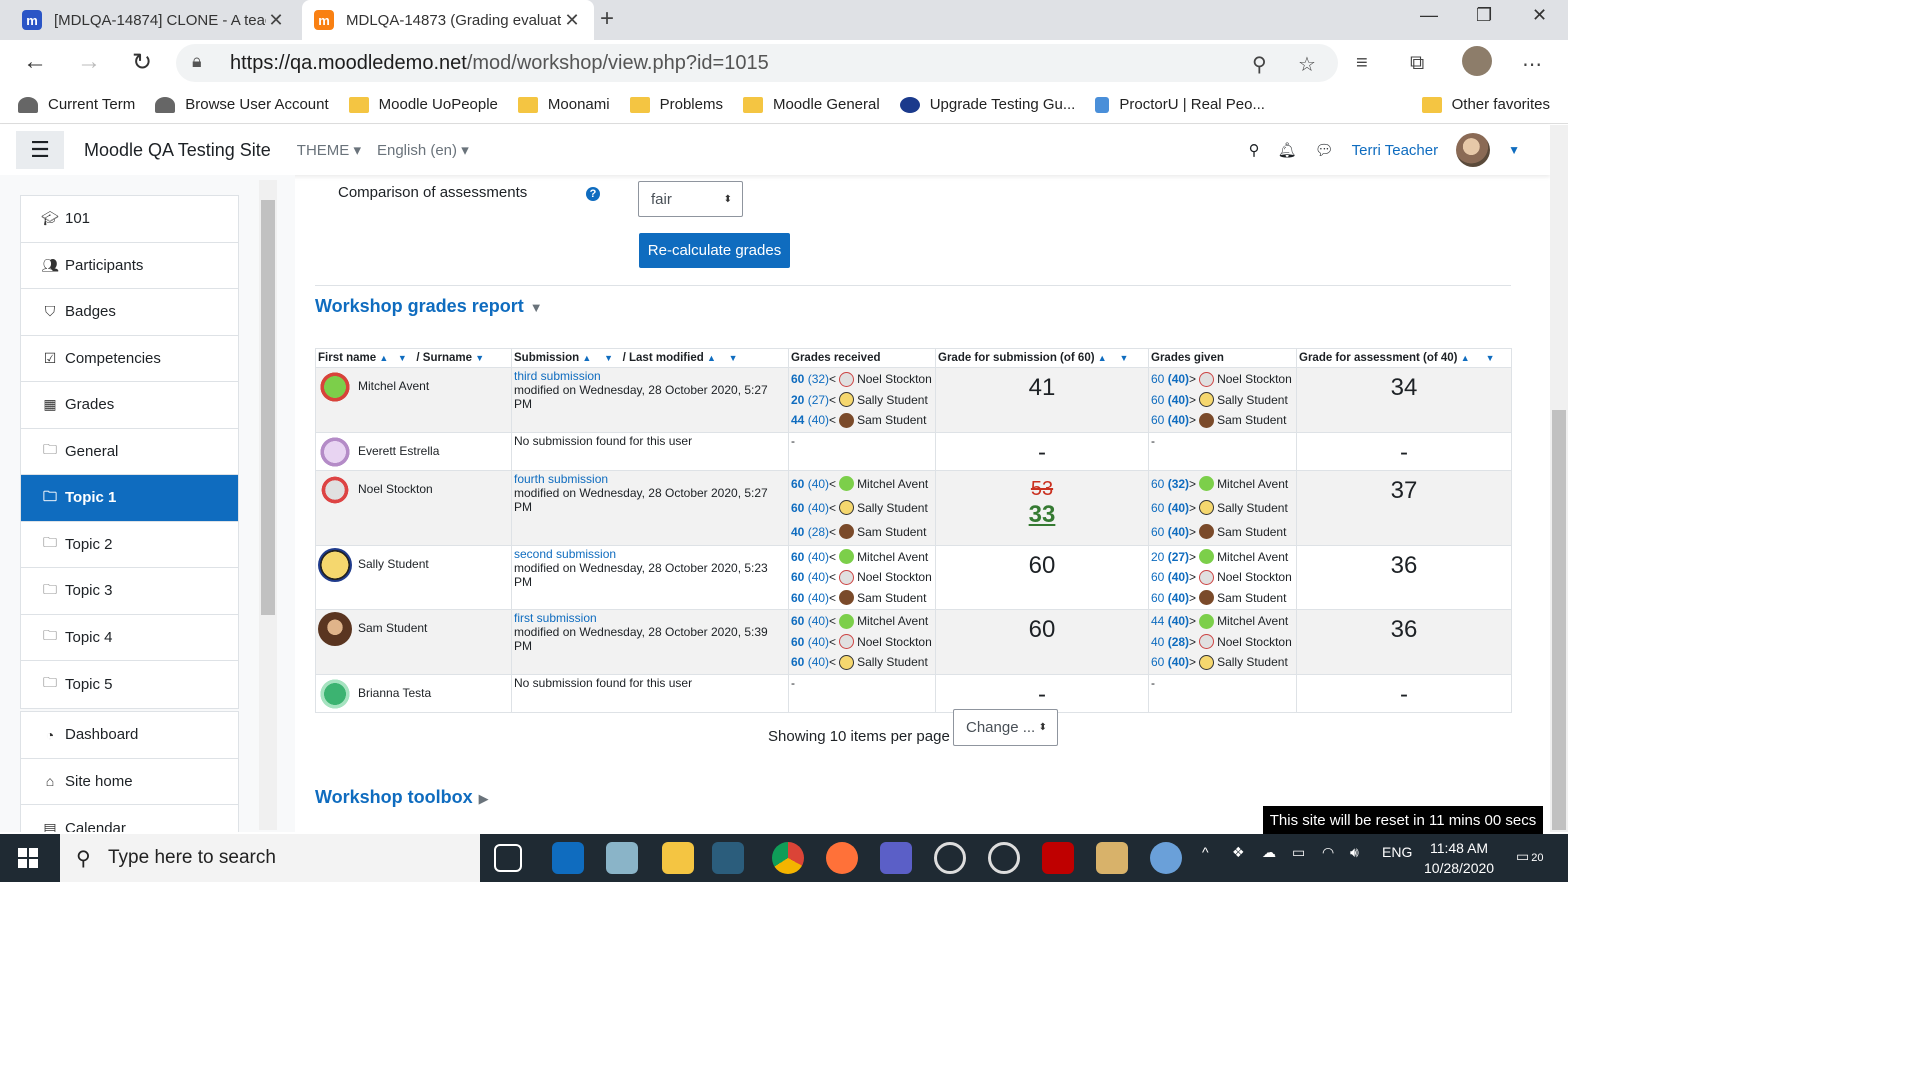 The width and height of the screenshot is (1920, 1080). I want to click on notification-bell-icon: 🔔︎, so click(1287, 150).